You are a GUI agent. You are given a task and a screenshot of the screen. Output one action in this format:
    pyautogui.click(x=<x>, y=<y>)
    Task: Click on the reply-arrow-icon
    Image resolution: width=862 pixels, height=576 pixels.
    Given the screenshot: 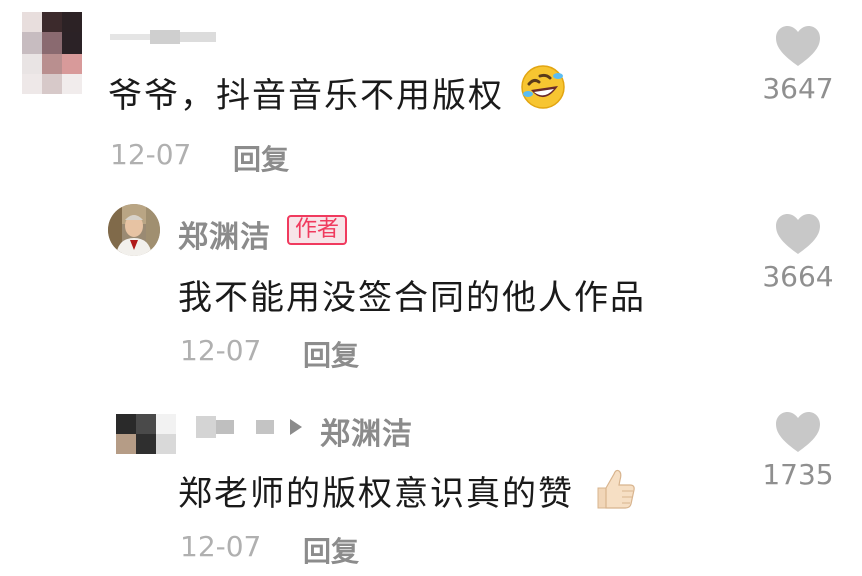 What is the action you would take?
    pyautogui.click(x=296, y=427)
    